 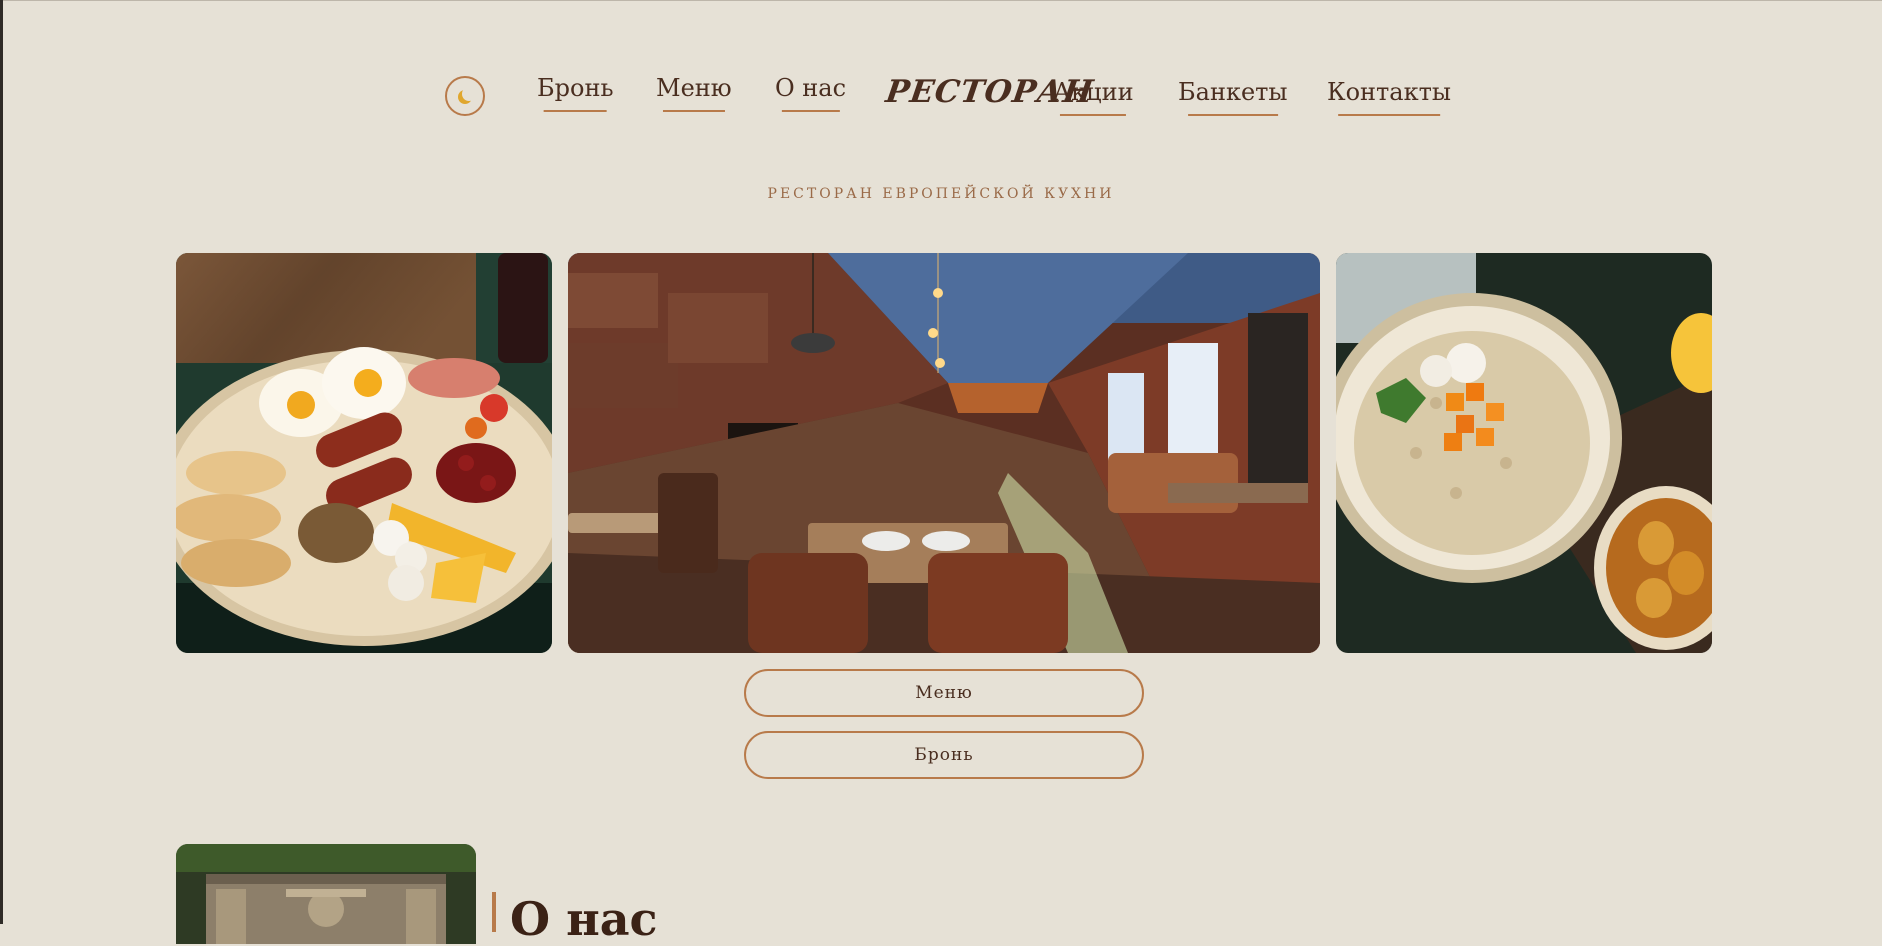 What do you see at coordinates (1389, 92) in the screenshot?
I see `nav-link-label: Контакты` at bounding box center [1389, 92].